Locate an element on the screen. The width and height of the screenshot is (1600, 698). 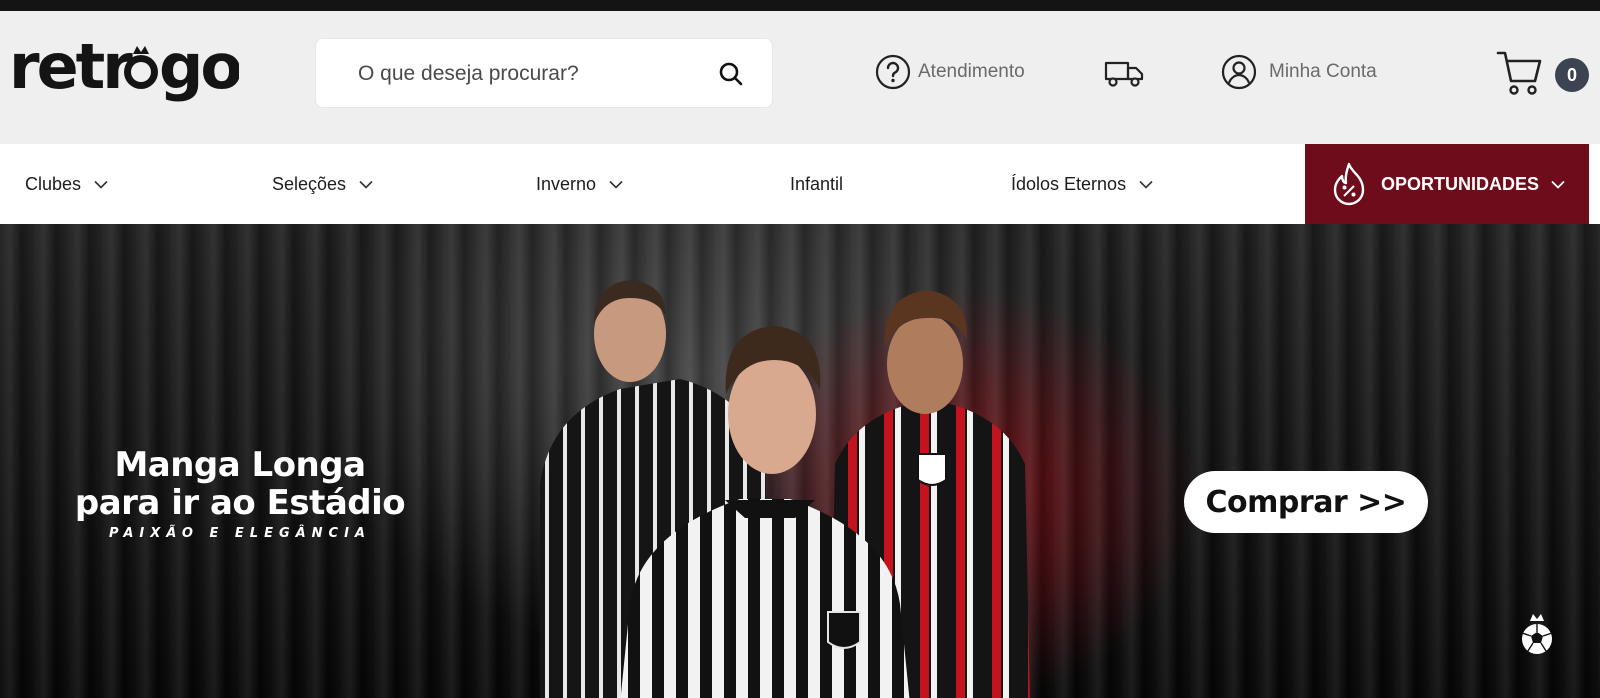
nav-item-selecoes: Seleções is located at coordinates (322, 184).